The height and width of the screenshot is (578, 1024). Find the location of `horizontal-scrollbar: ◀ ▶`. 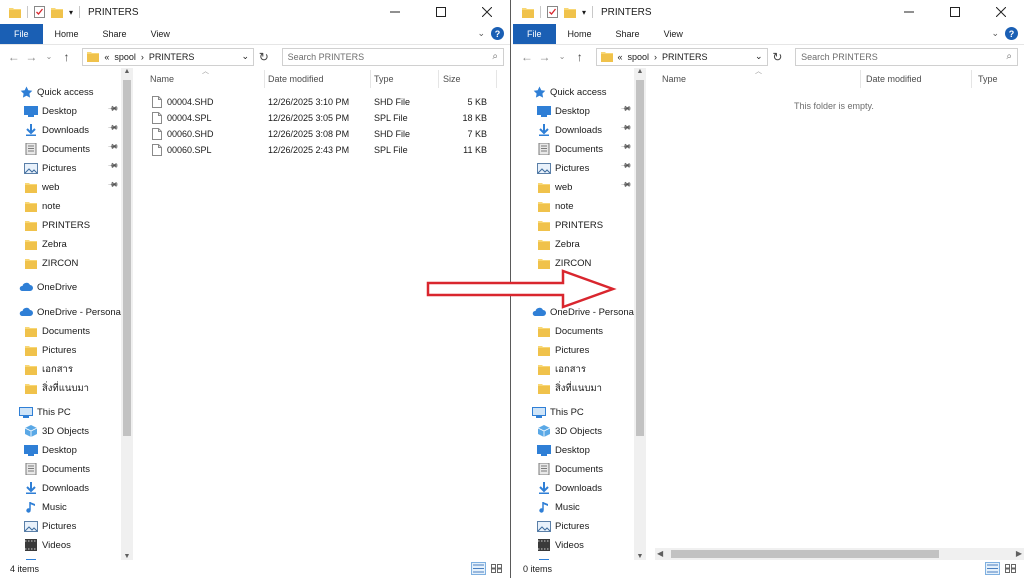

horizontal-scrollbar: ◀ ▶ is located at coordinates (839, 554).